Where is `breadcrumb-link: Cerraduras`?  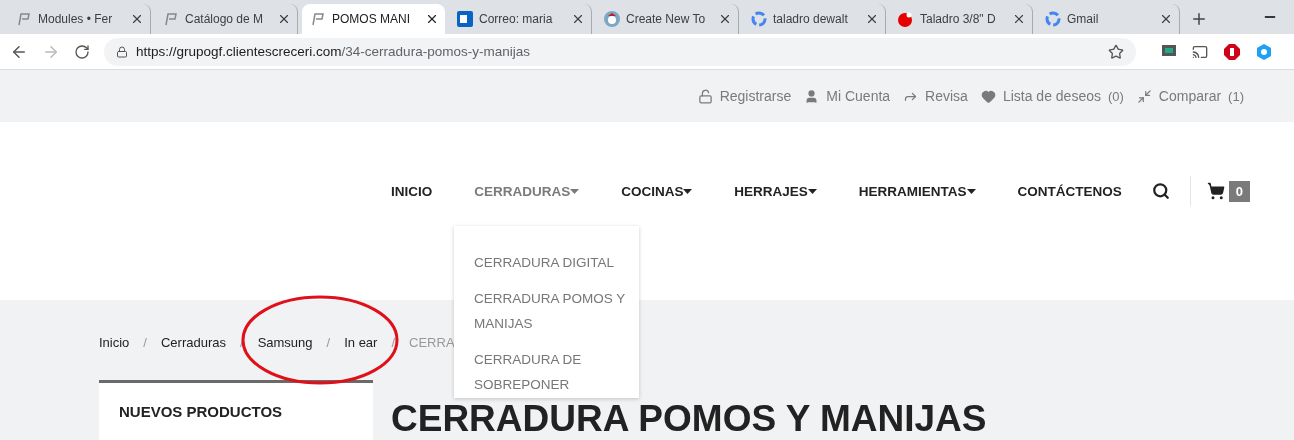
breadcrumb-link: Cerraduras is located at coordinates (193, 342).